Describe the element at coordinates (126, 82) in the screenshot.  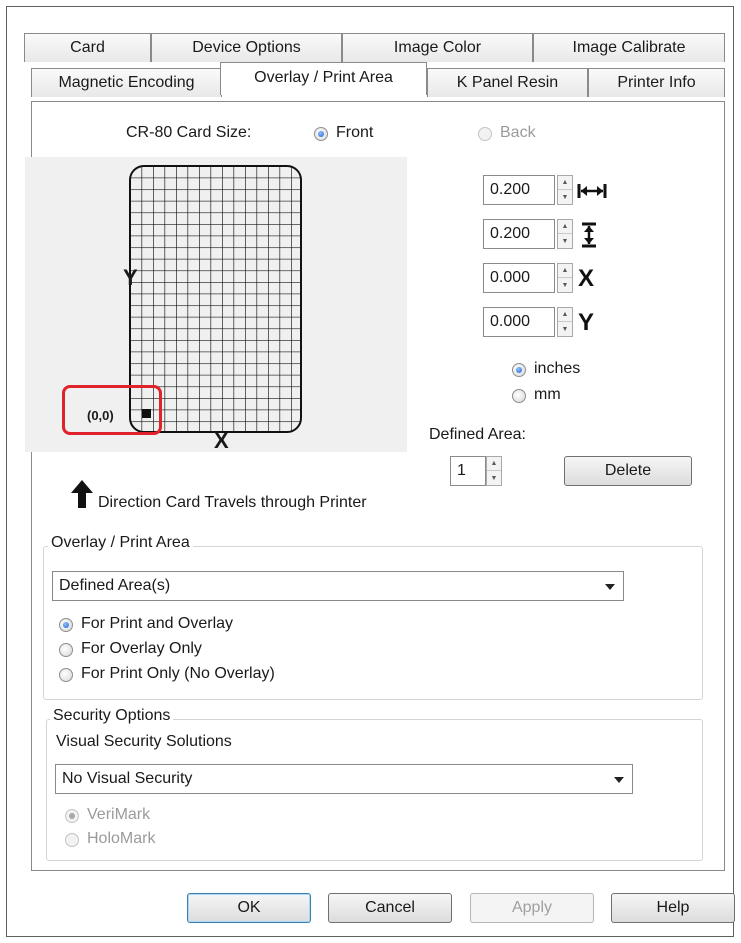
I see `tab-magnetic-encoding: Magnetic Encoding` at that location.